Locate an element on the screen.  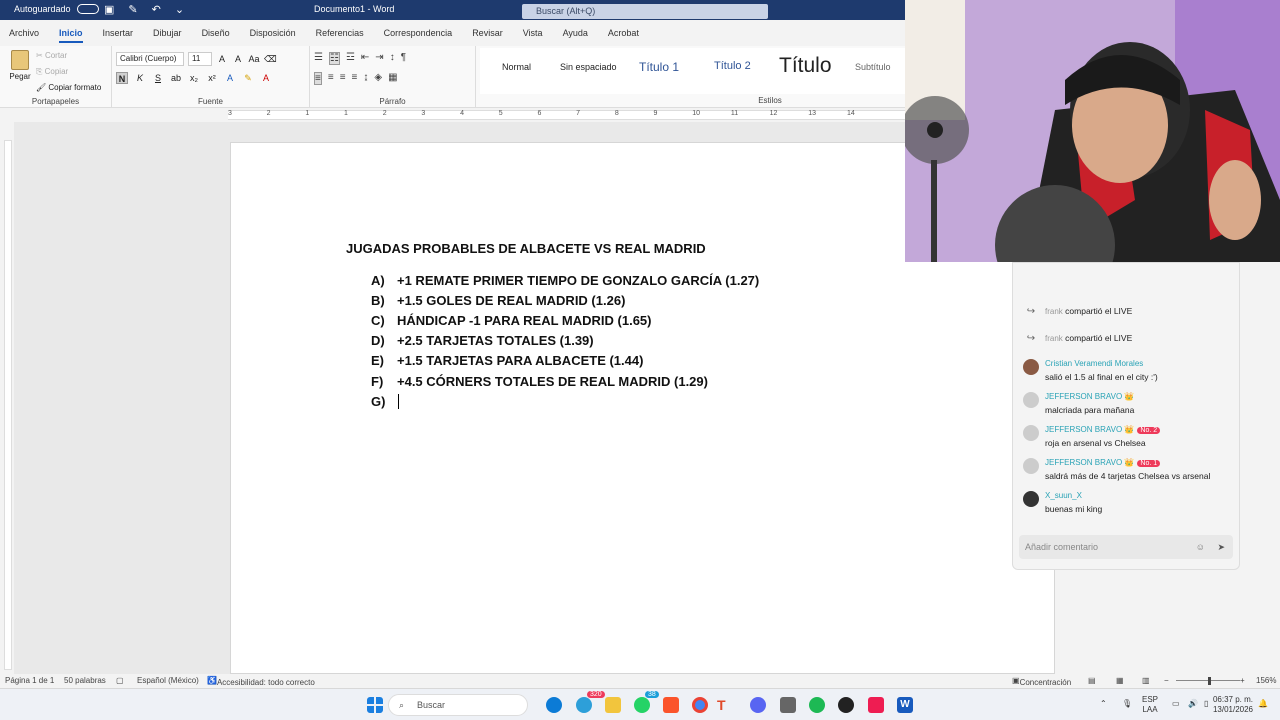
paste-button: Pegar is located at coordinates (20, 65).